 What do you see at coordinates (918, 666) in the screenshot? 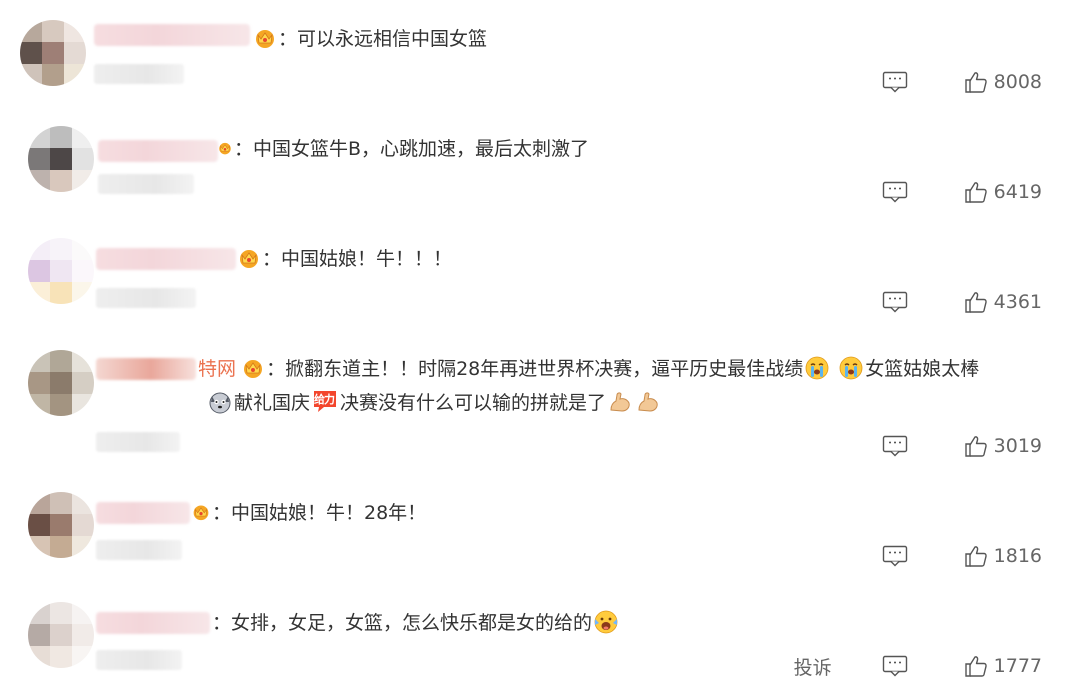
I see `comment-actions: 投诉 1777` at bounding box center [918, 666].